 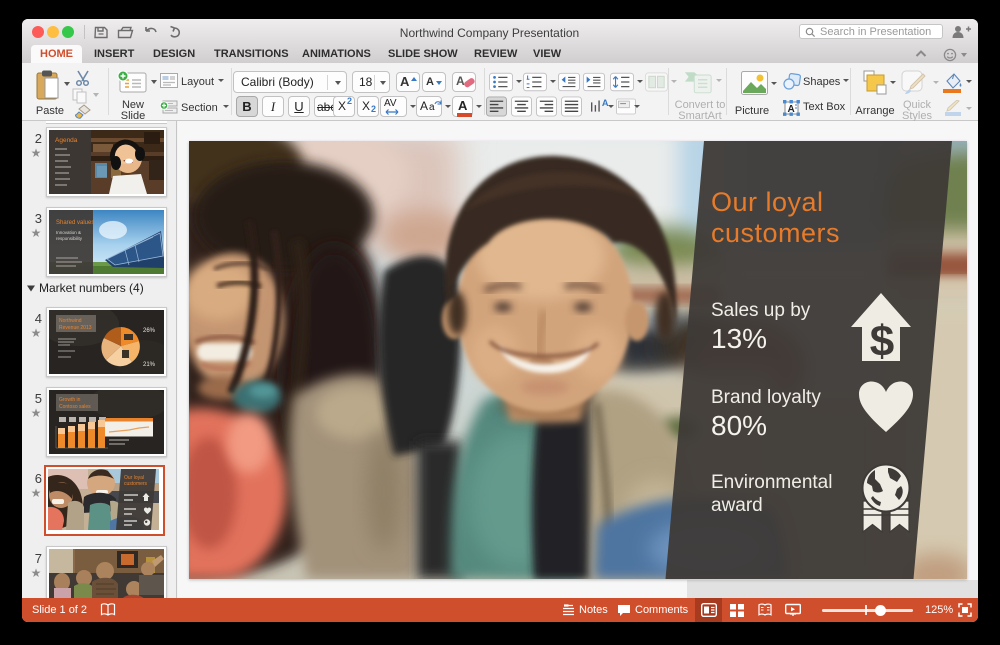 I want to click on svg-text: Northwind, so click(x=70, y=321).